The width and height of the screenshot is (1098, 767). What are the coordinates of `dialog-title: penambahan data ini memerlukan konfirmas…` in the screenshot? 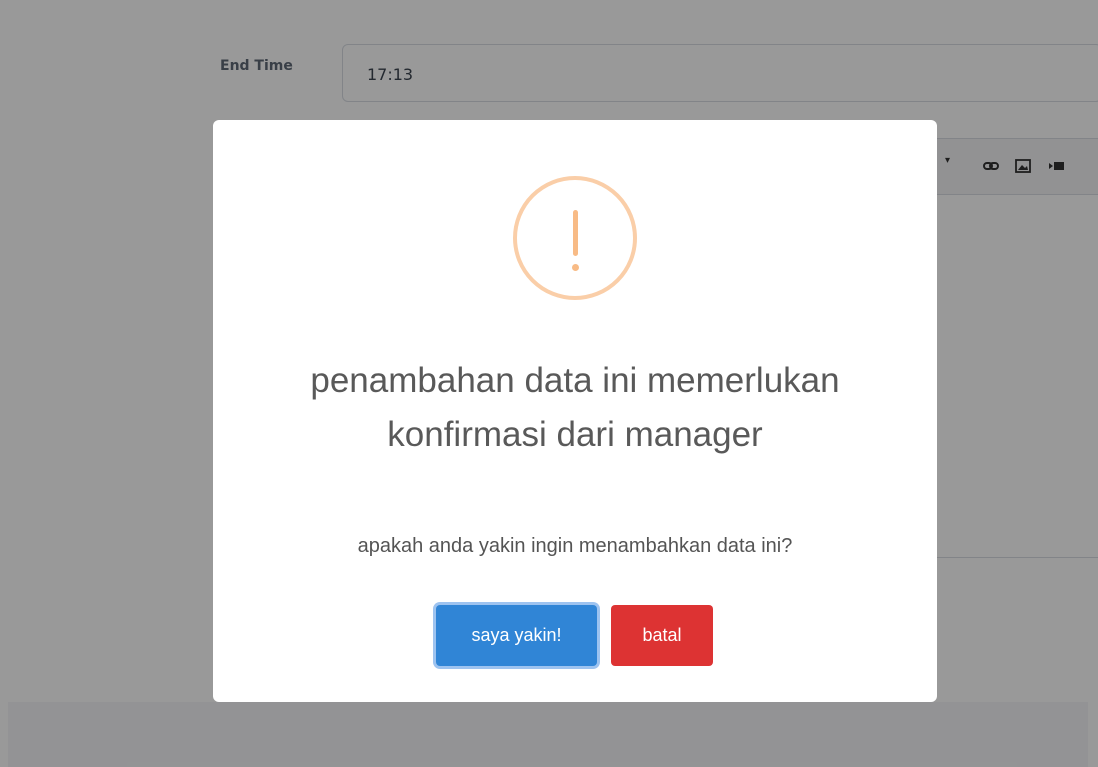 It's located at (575, 407).